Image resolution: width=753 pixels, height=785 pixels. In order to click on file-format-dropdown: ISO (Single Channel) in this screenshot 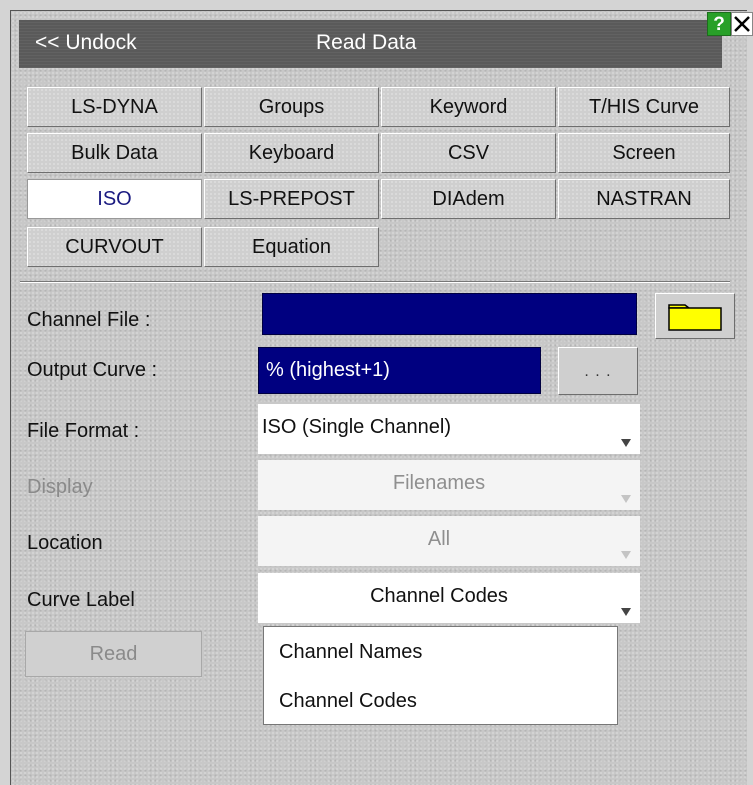, I will do `click(449, 429)`.